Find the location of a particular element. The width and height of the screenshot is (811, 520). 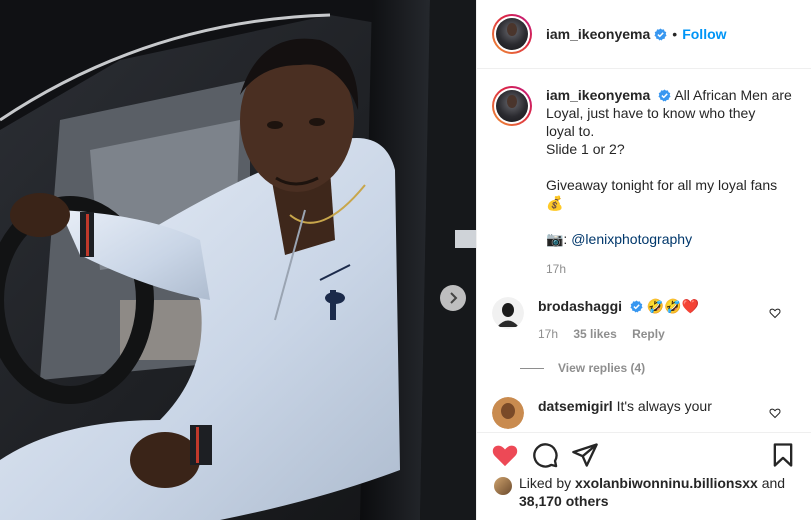

chevron-right-icon is located at coordinates (454, 298).